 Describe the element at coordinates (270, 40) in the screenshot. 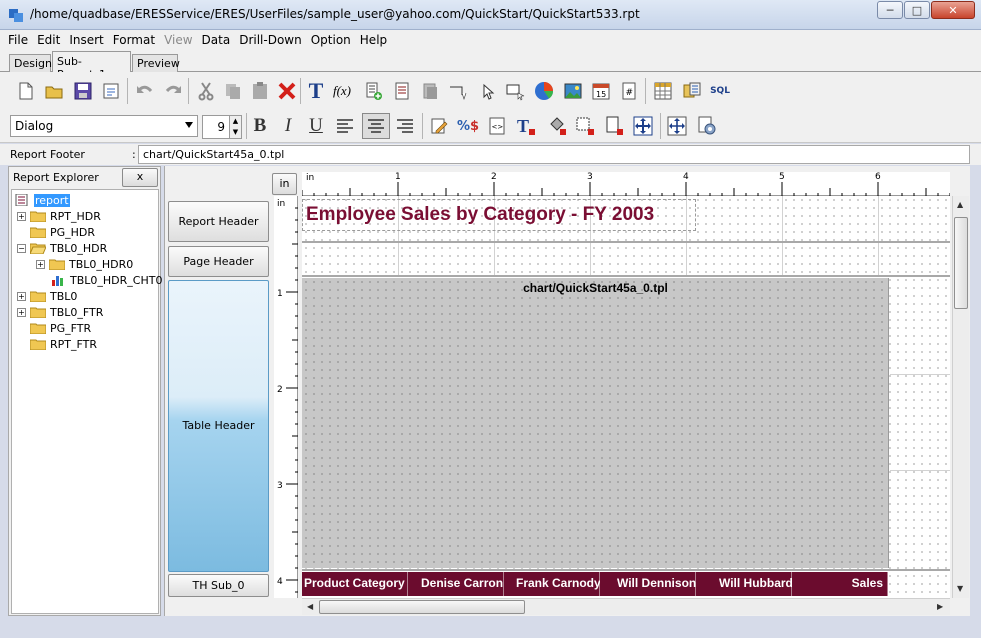

I see `menu-drill-down: Drill-Down` at that location.